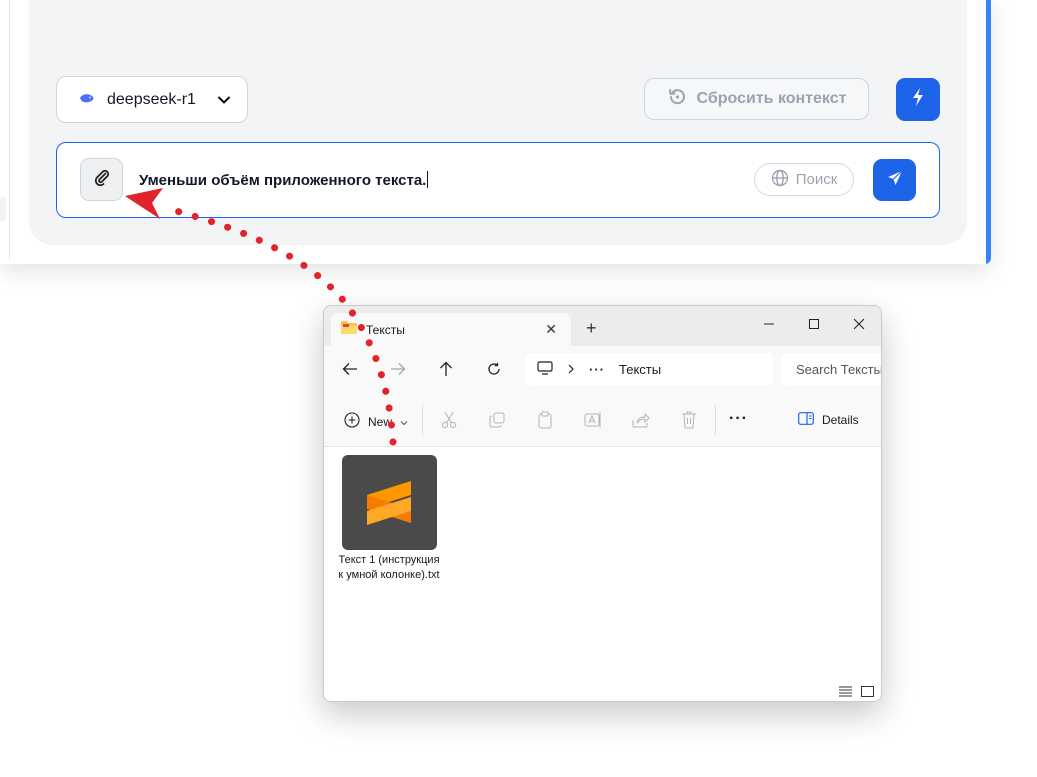 The width and height of the screenshot is (1037, 777). I want to click on tab-title: Тексты, so click(385, 329).